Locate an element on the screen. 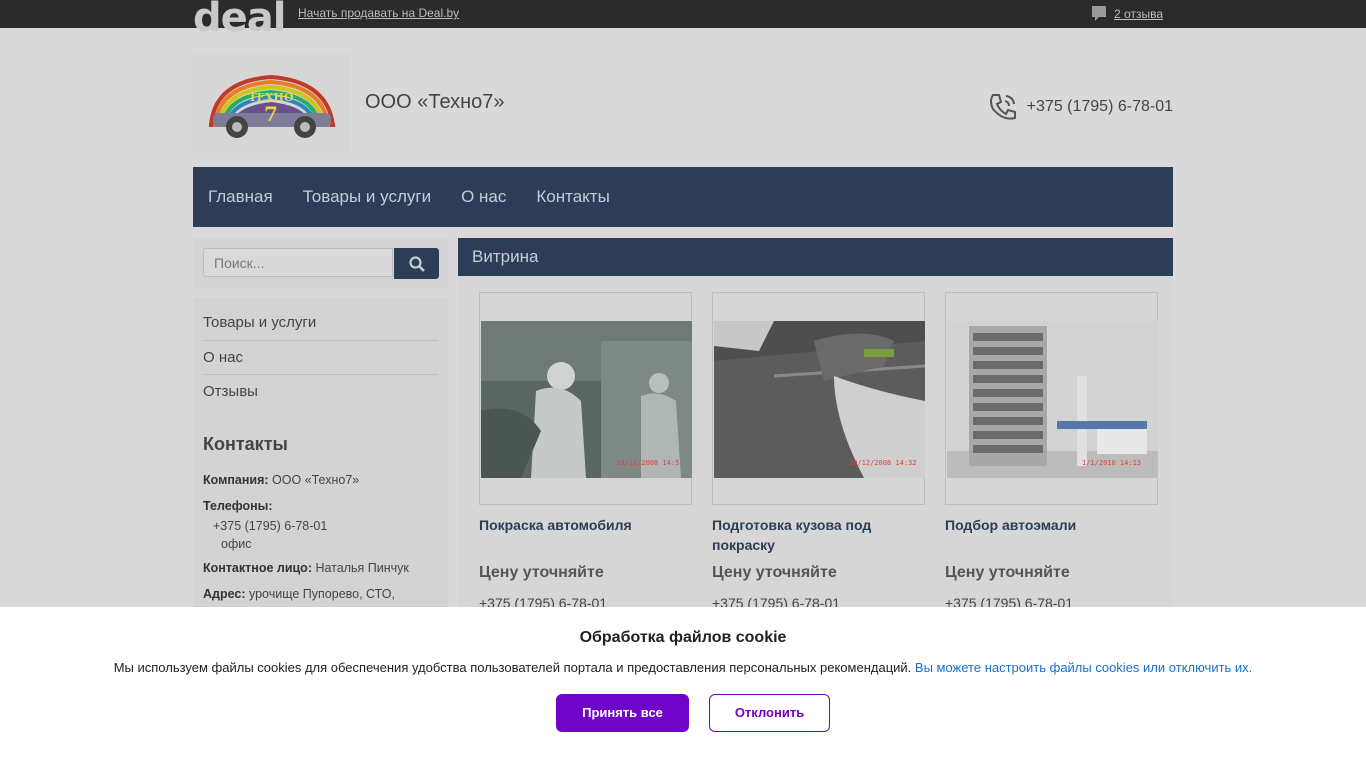  contact-address-label: Адрес: is located at coordinates (224, 594).